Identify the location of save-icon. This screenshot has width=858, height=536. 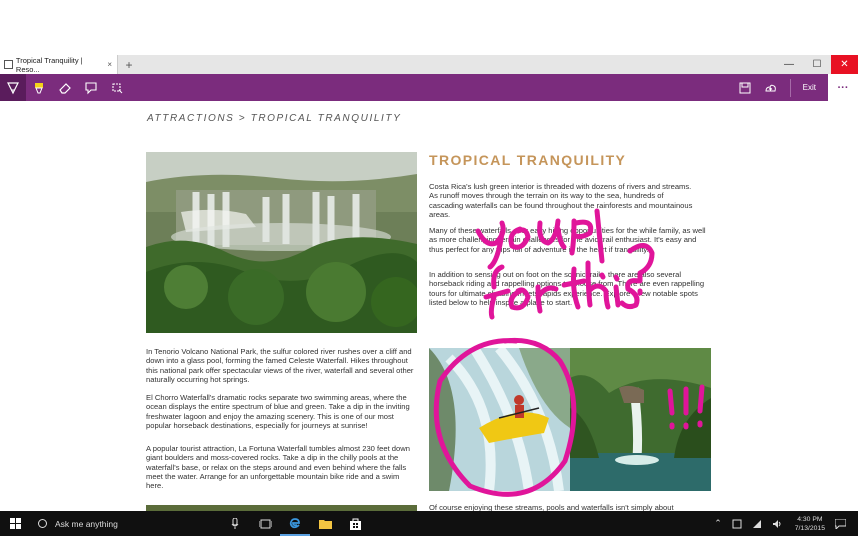
(745, 87).